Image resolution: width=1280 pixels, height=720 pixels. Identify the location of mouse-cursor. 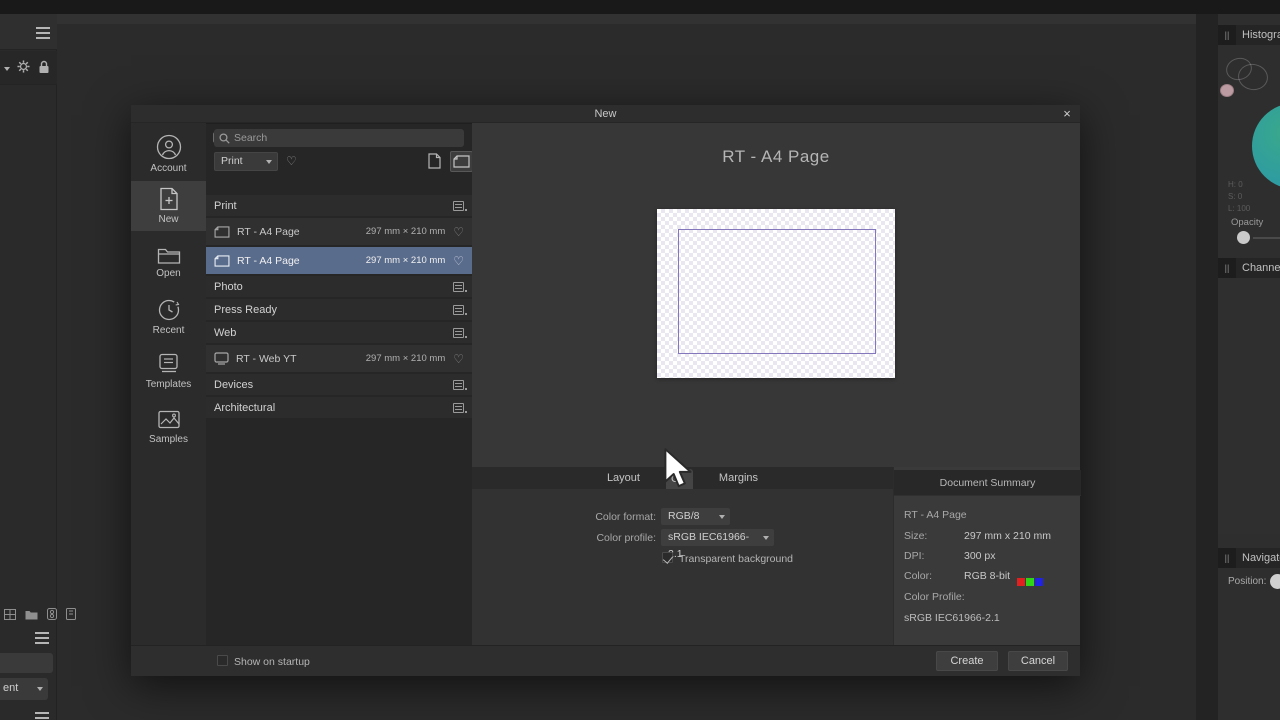
(678, 468).